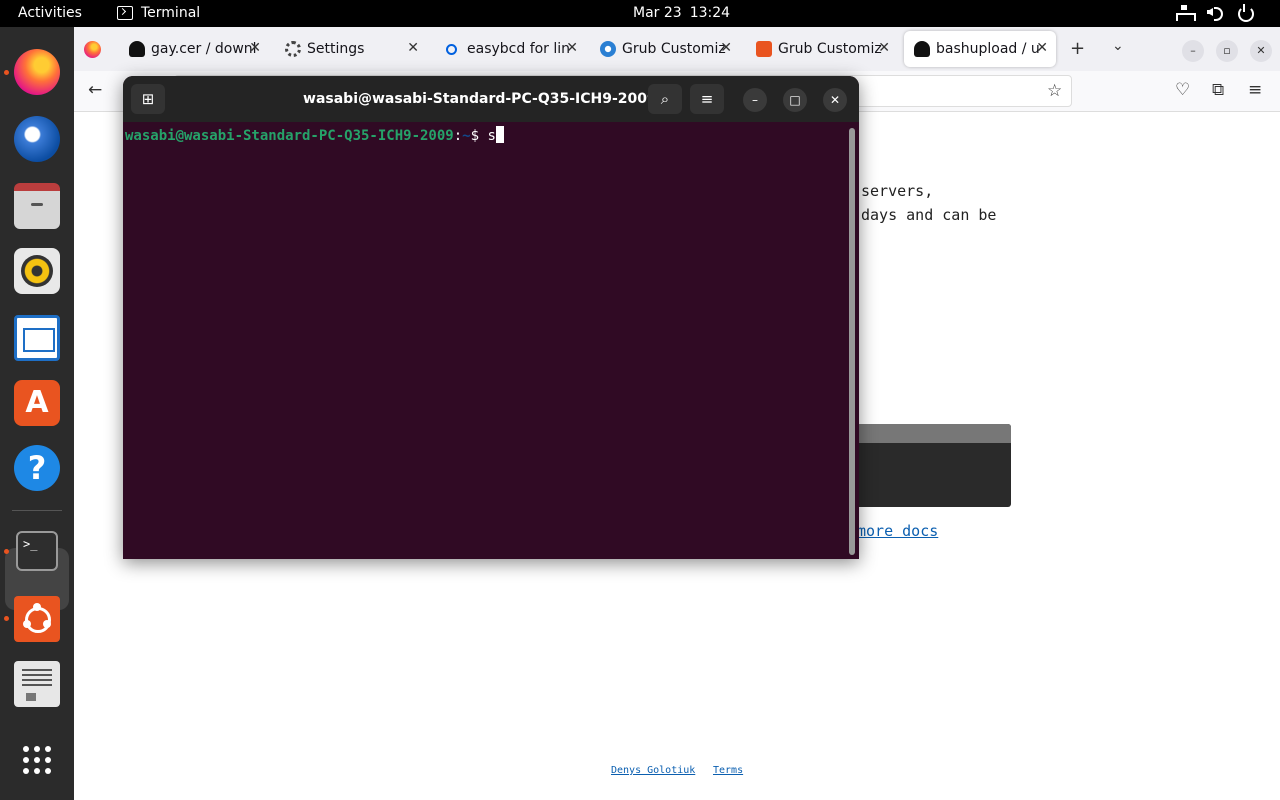 This screenshot has height=800, width=1280. I want to click on firefox-icon, so click(37, 72).